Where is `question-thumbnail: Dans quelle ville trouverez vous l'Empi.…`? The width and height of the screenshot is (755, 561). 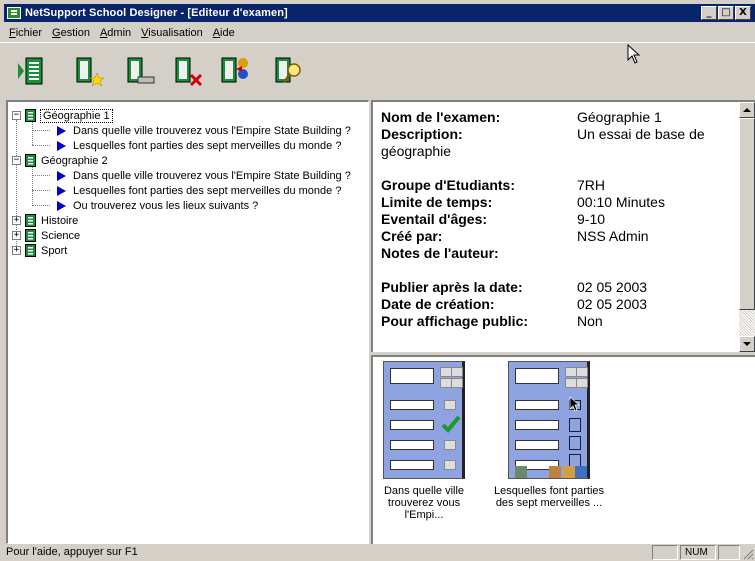 question-thumbnail: Dans quelle ville trouverez vous l'Empi.… is located at coordinates (426, 441).